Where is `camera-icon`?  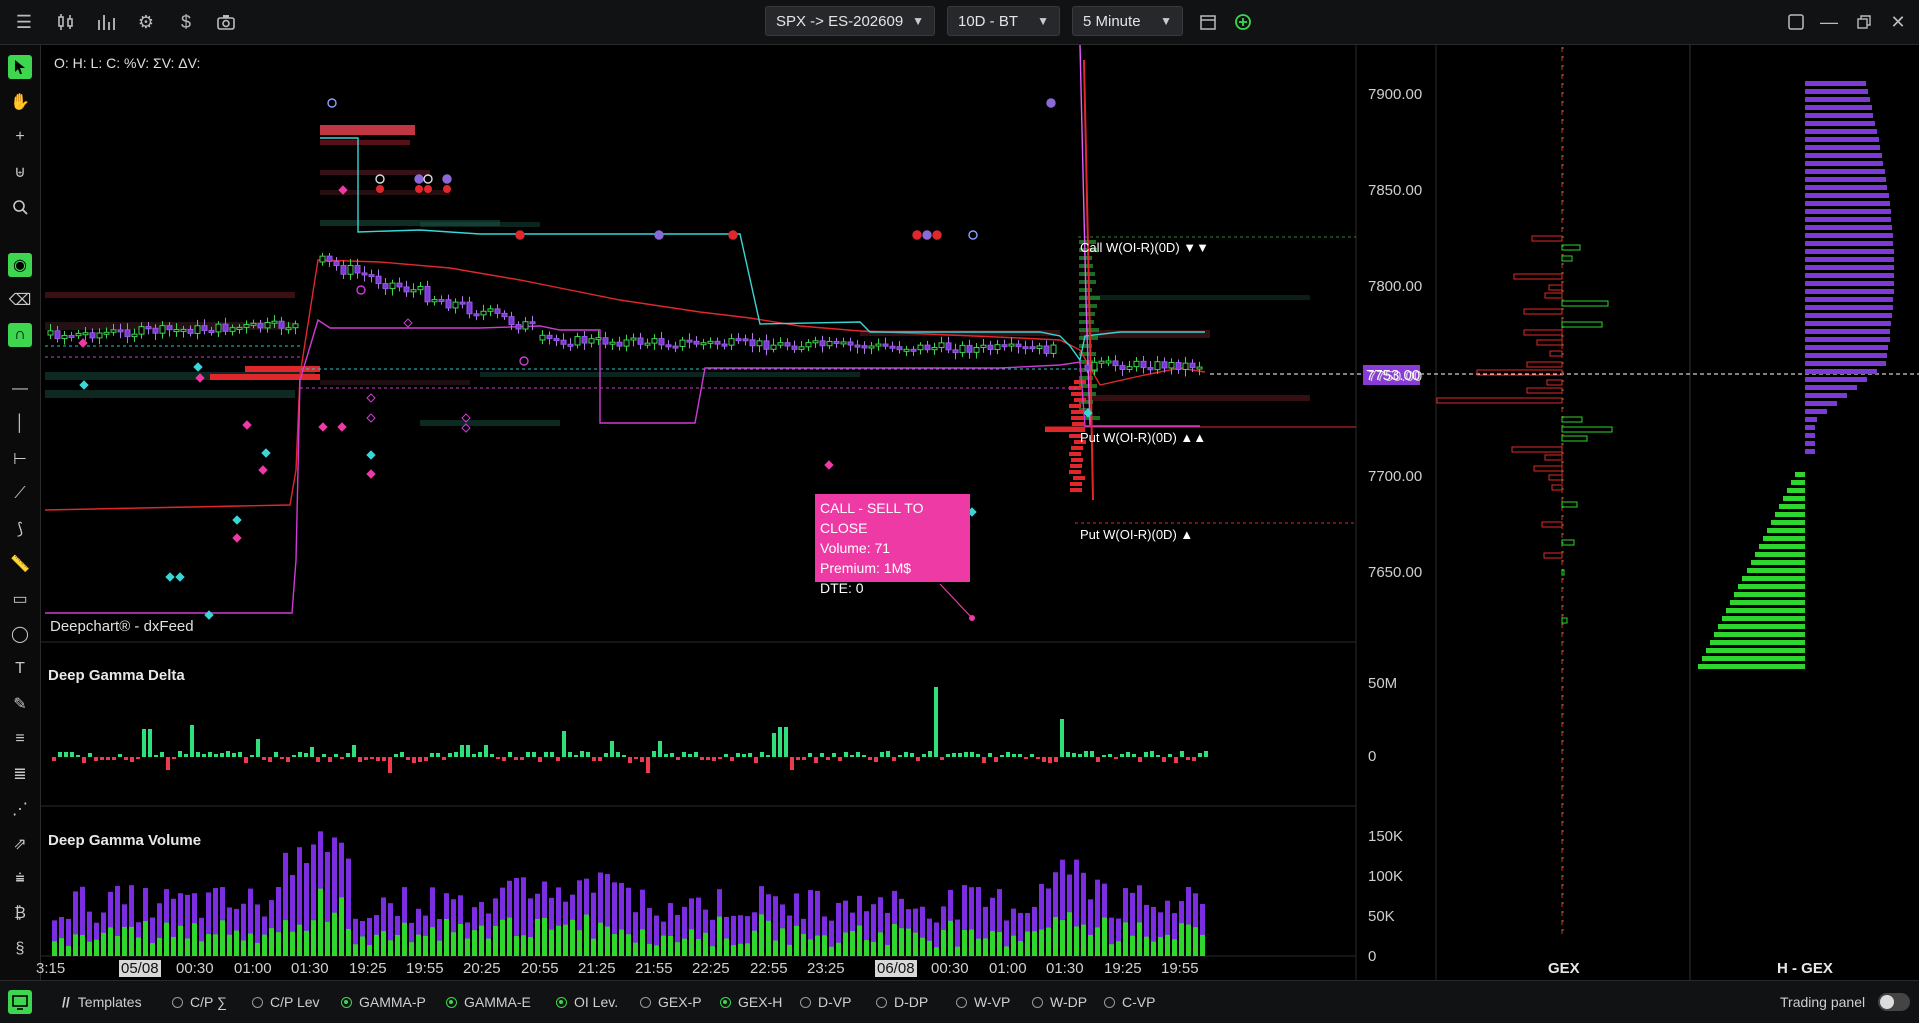 camera-icon is located at coordinates (226, 22).